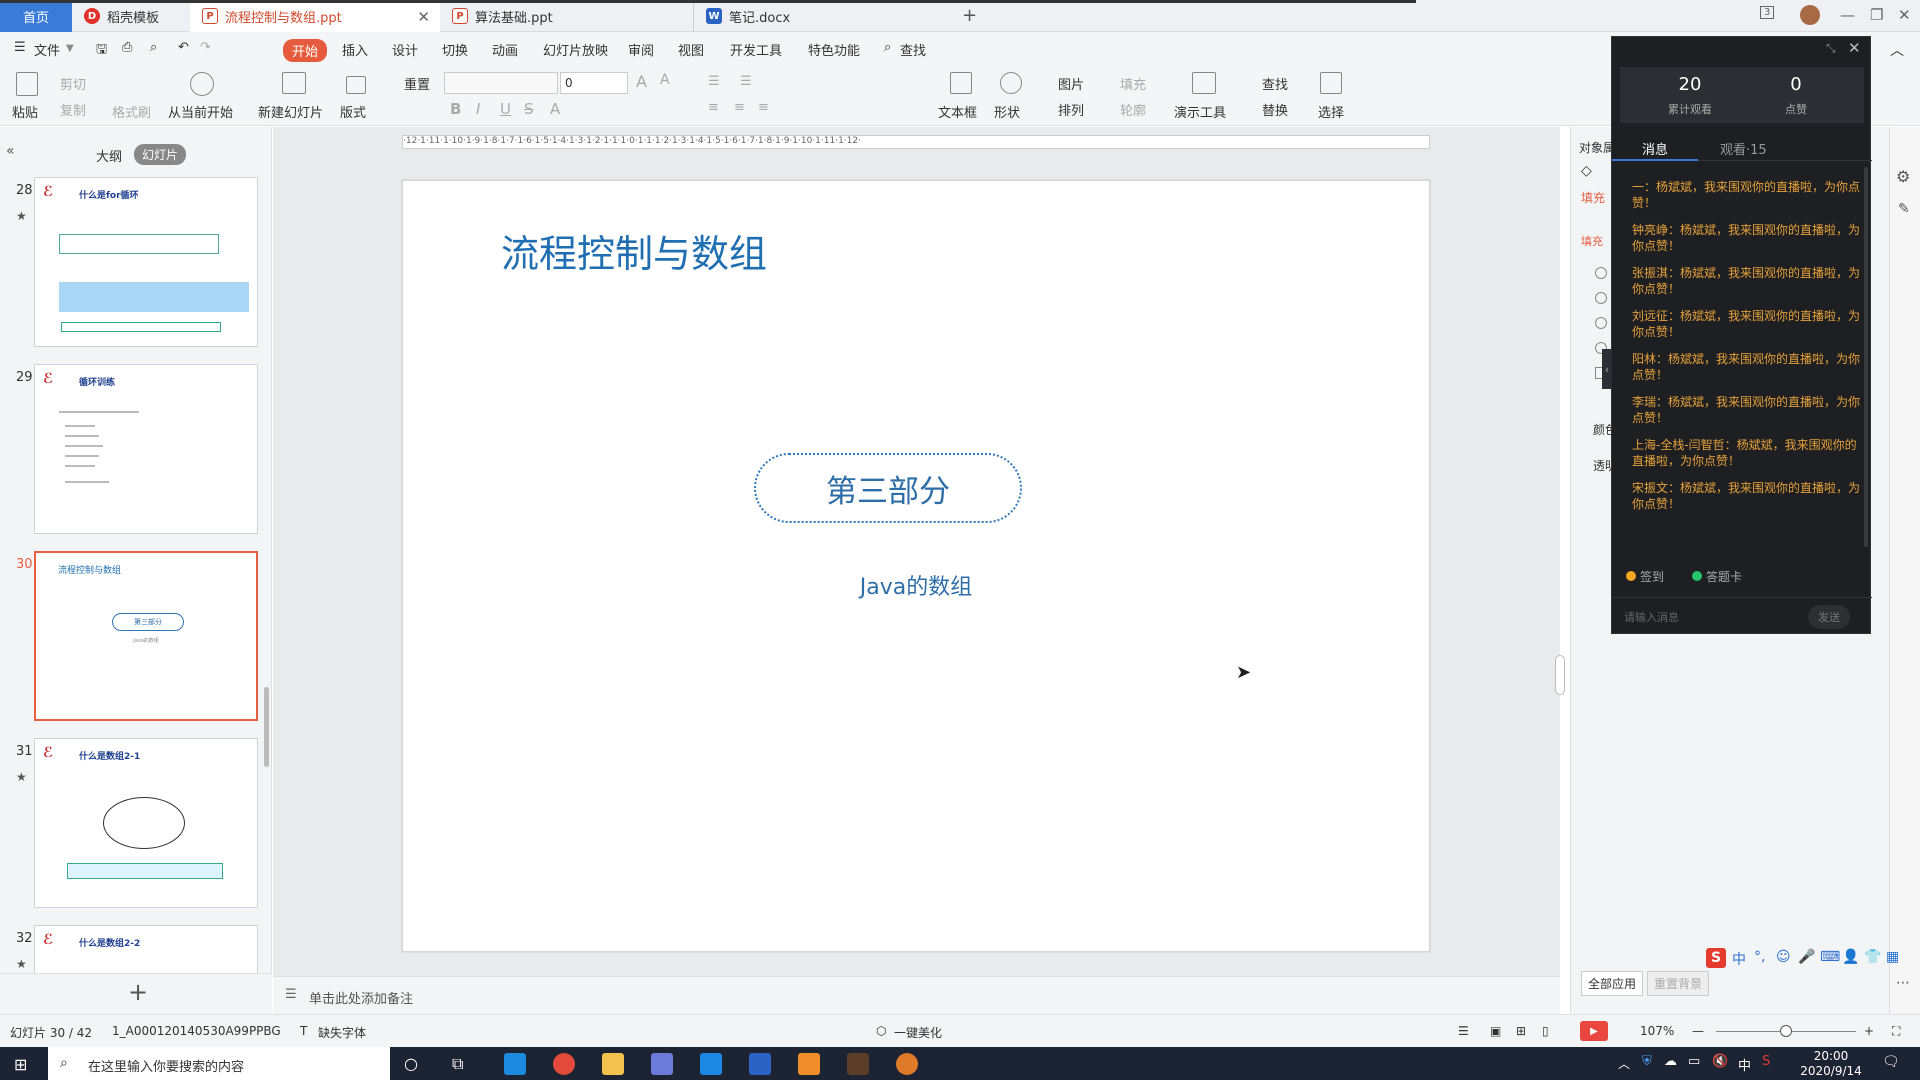 This screenshot has width=1920, height=1080. Describe the element at coordinates (166, 1065) in the screenshot. I see `taskbar-search-input: 在这里输入你要搜索的内容` at that location.